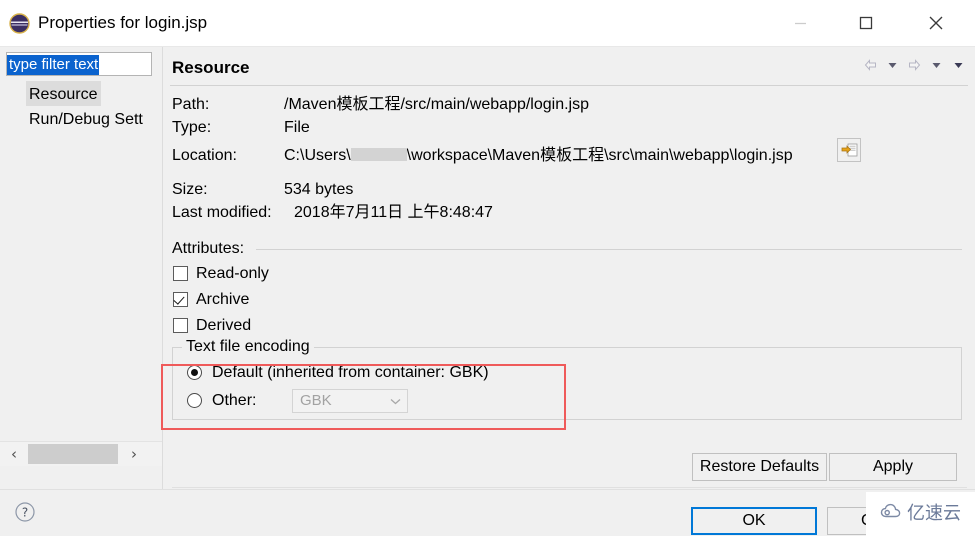 The width and height of the screenshot is (975, 536). I want to click on sidebar-horizontal-scrollbar: ‹ ›, so click(81, 453).